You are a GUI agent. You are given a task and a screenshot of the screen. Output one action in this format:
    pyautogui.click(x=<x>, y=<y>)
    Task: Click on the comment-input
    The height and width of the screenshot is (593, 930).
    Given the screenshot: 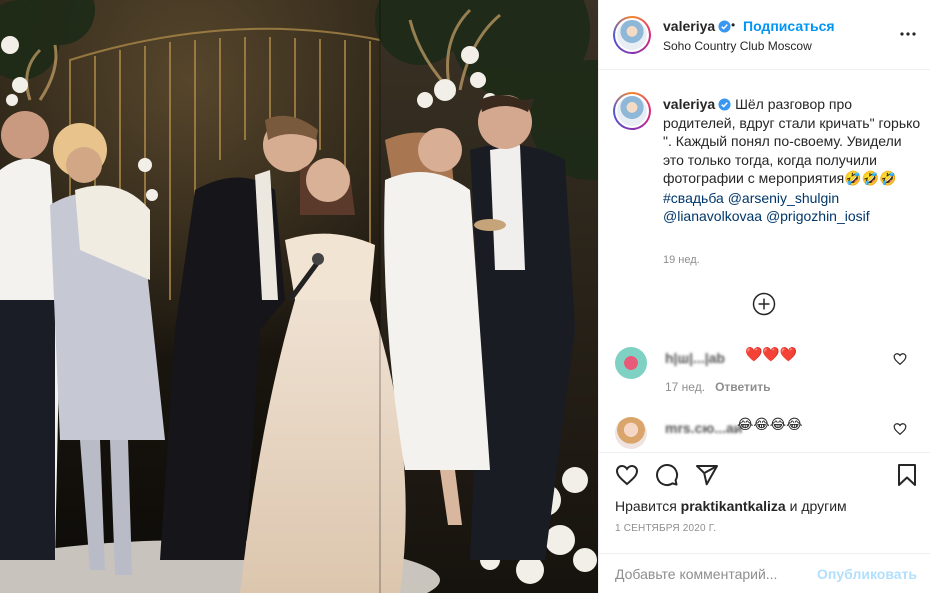 What is the action you would take?
    pyautogui.click(x=715, y=574)
    